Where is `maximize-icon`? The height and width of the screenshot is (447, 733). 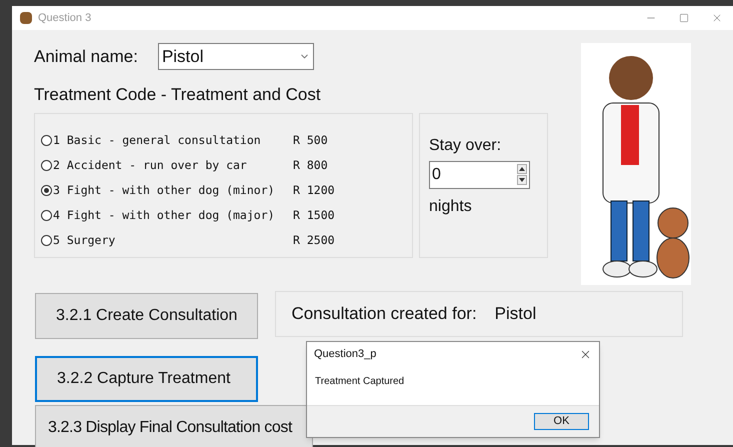
maximize-icon is located at coordinates (684, 18).